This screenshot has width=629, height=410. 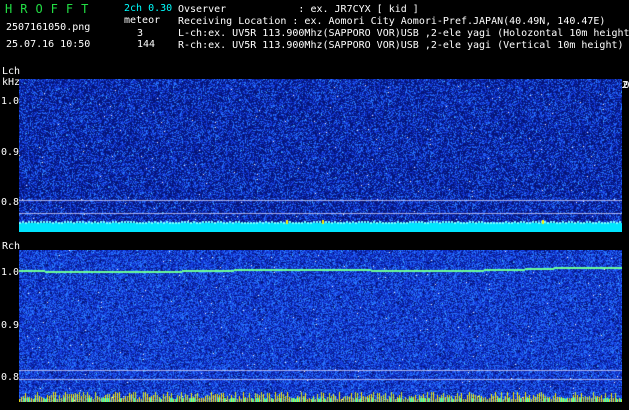 What do you see at coordinates (625, 85) in the screenshot?
I see `time-tick-label: 2` at bounding box center [625, 85].